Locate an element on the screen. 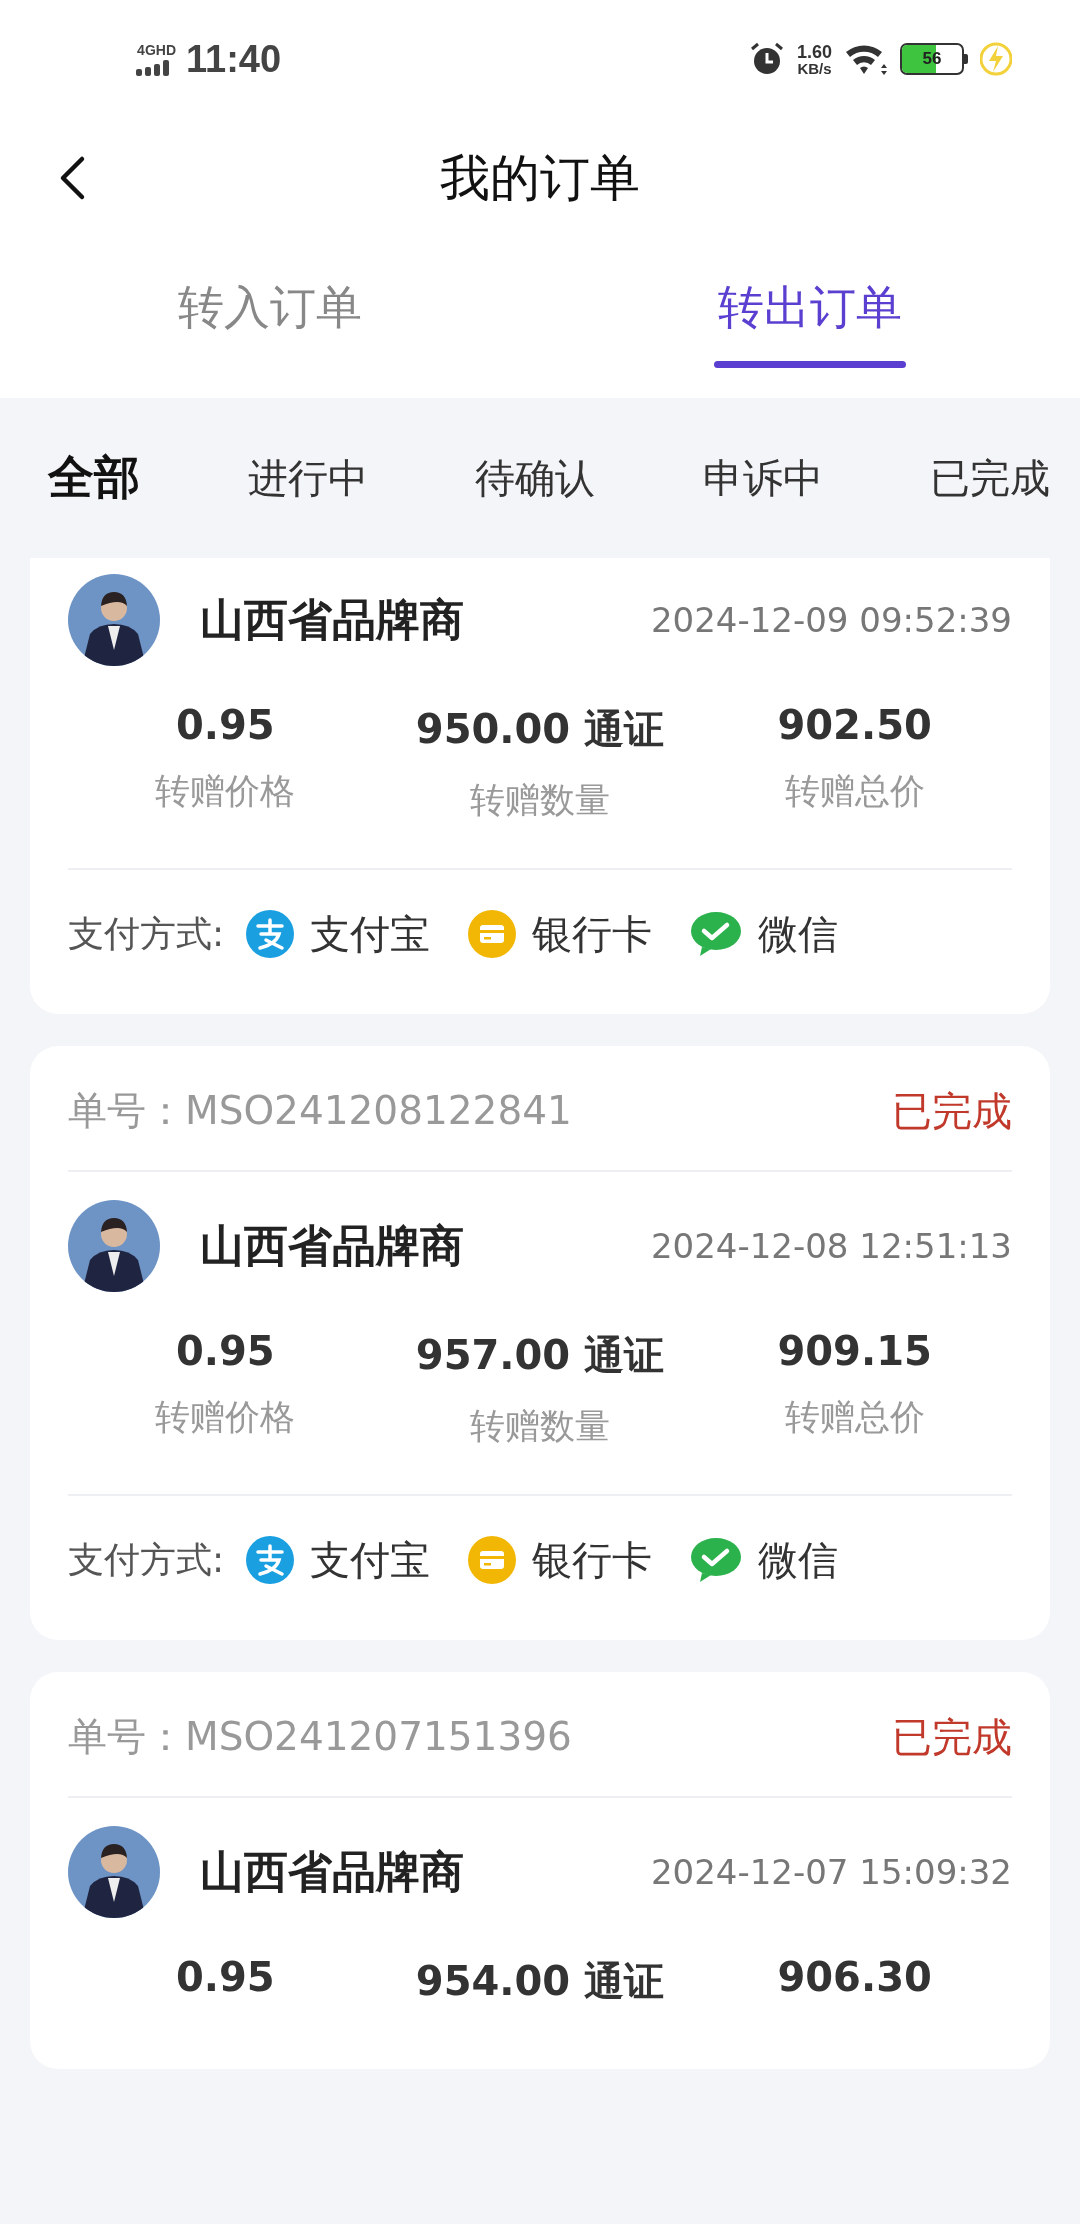 The width and height of the screenshot is (1080, 2224). order-tab: 转入订单 is located at coordinates (270, 318).